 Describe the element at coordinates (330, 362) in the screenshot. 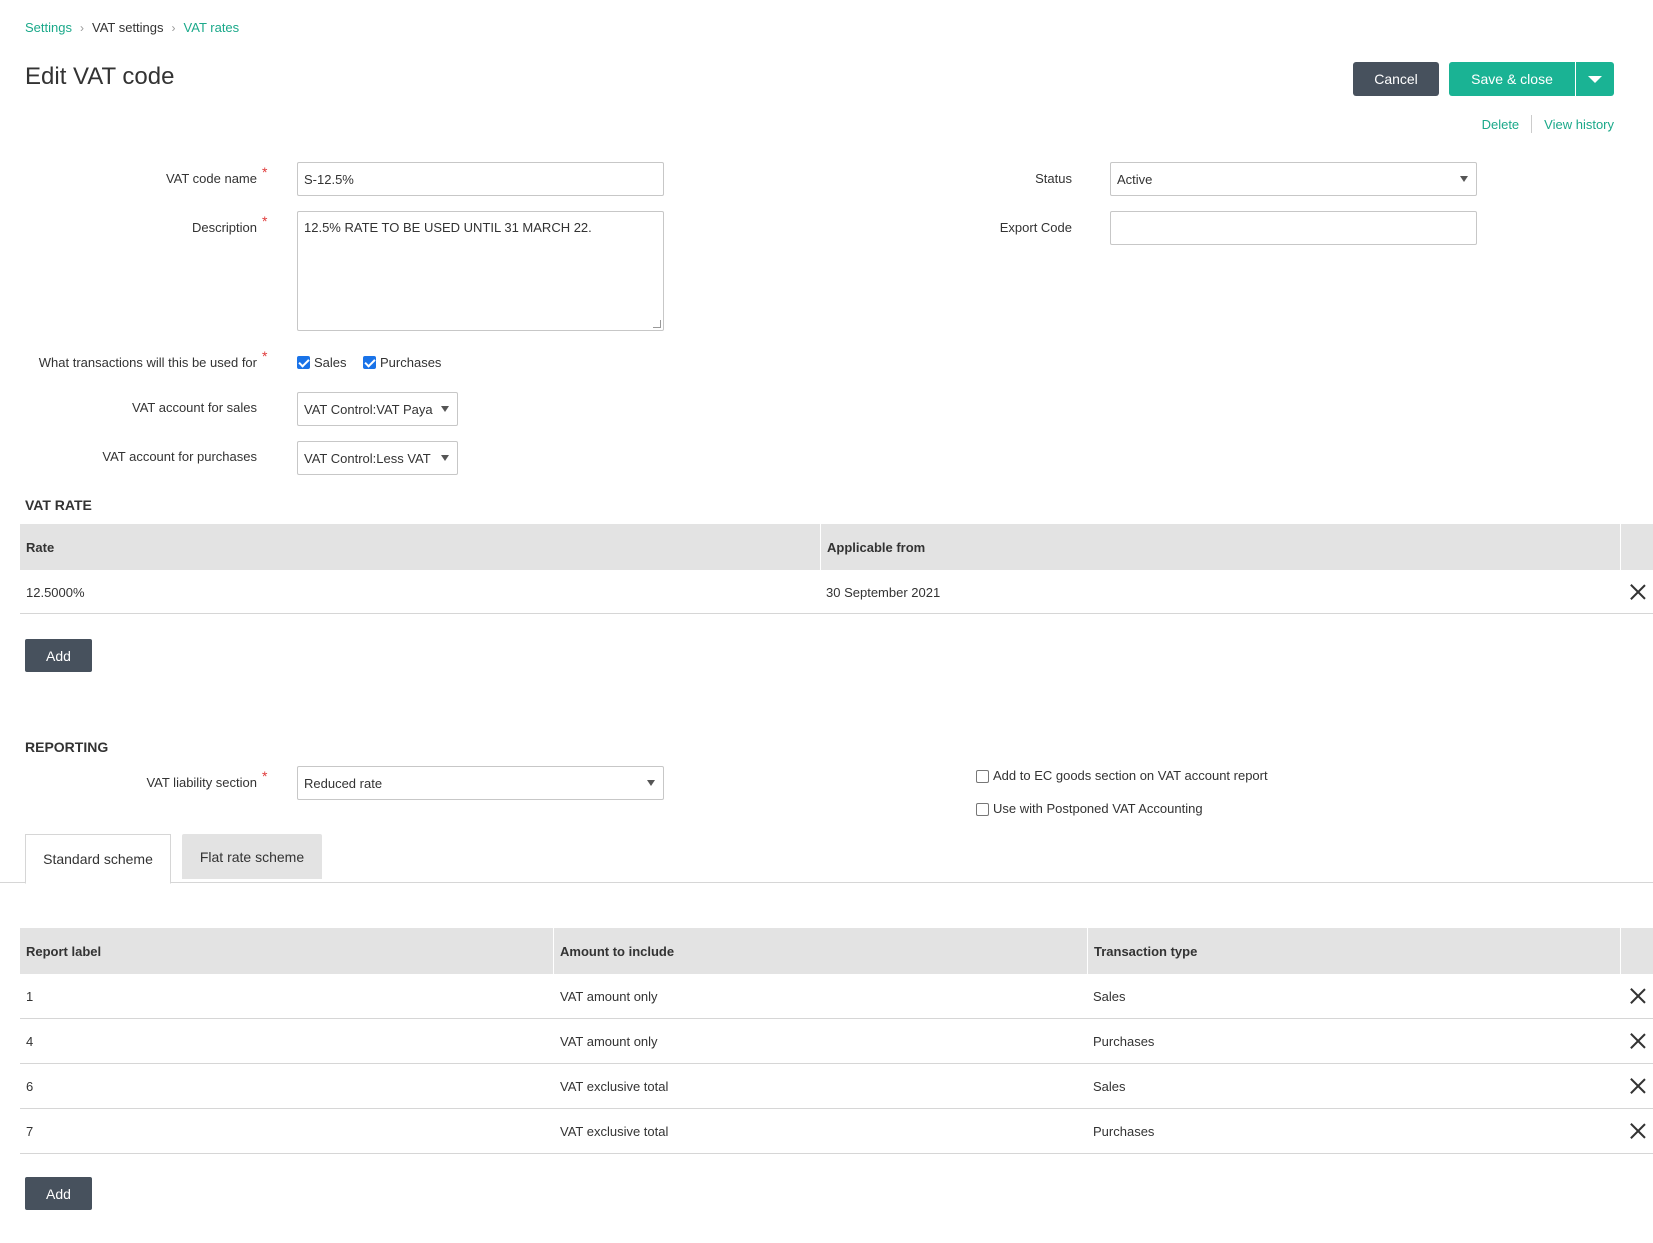

I see `sales-checkbox-label: Sales` at that location.